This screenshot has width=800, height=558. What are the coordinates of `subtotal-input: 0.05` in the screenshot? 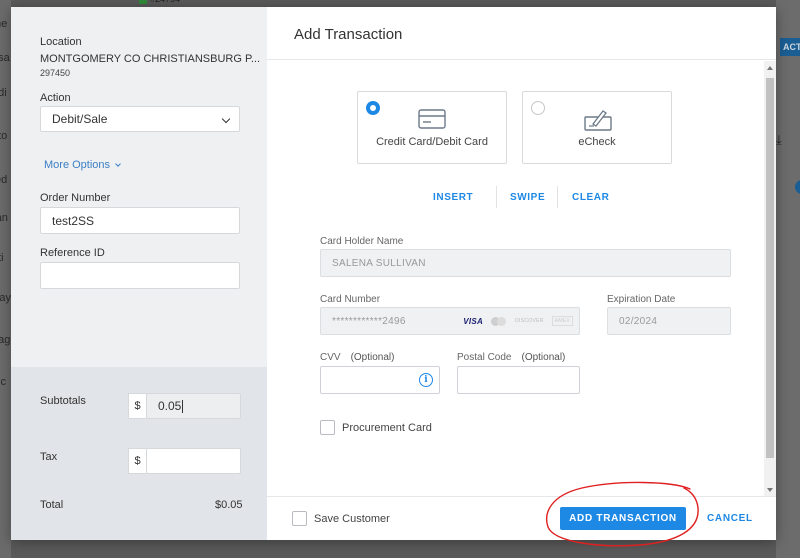 It's located at (193, 406).